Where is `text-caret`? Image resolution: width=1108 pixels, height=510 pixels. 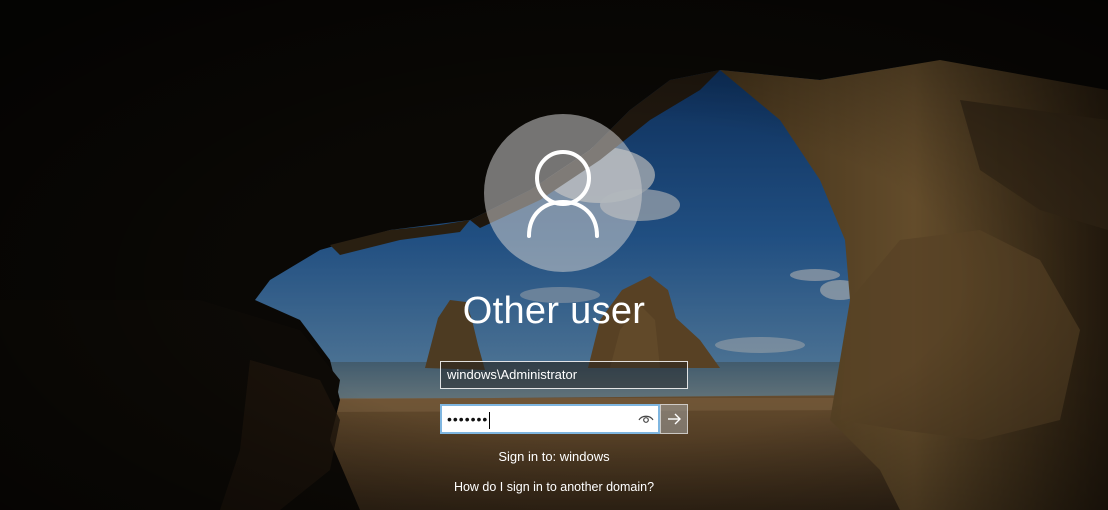 text-caret is located at coordinates (490, 420).